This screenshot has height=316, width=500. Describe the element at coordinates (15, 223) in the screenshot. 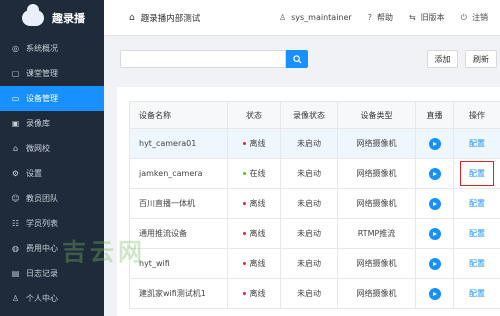

I see `students-icon: ☷` at that location.